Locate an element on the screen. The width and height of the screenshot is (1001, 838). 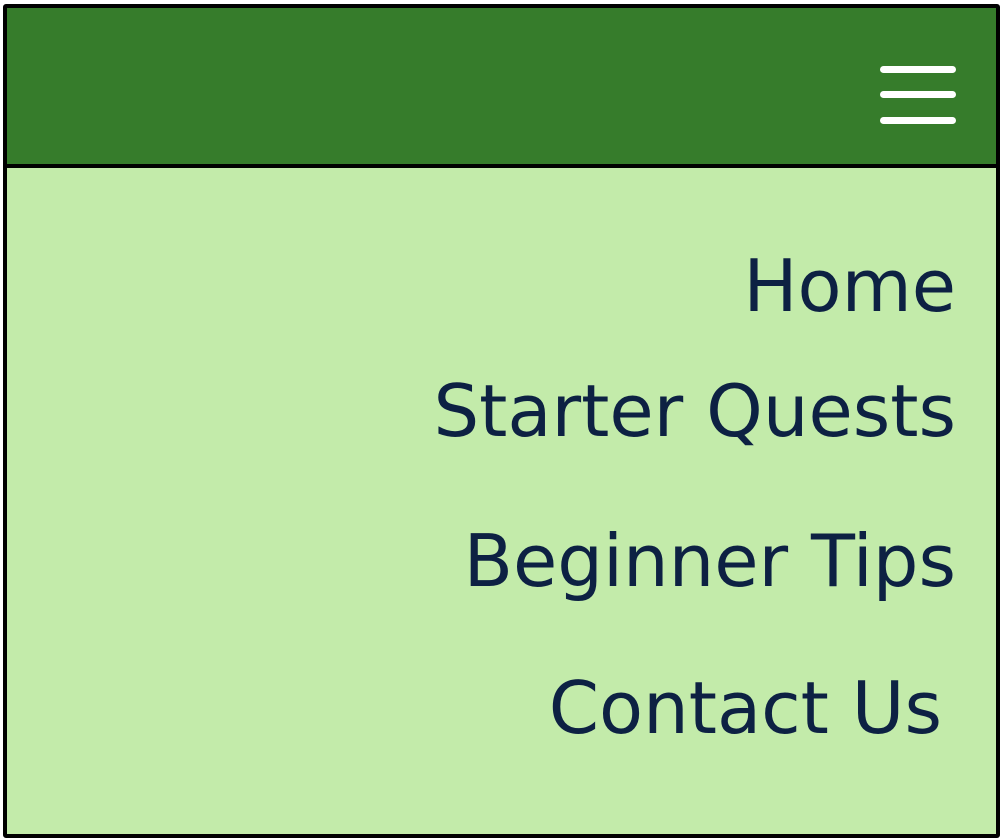
hamburger-line-middle is located at coordinates (918, 94).